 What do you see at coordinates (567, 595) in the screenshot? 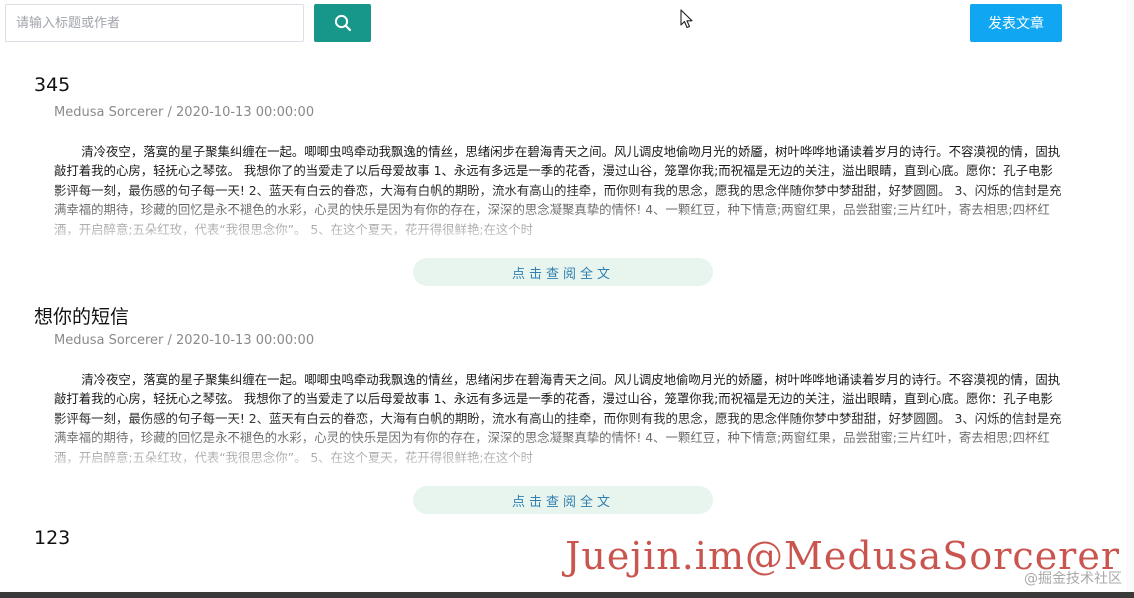
I see `bottom-window-border` at bounding box center [567, 595].